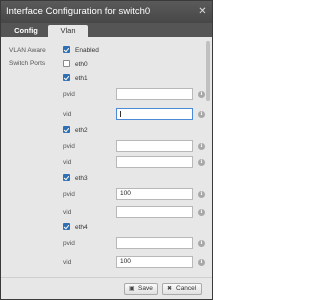 The image size is (320, 300). Describe the element at coordinates (66, 177) in the screenshot. I see `eth3-checkbox` at that location.